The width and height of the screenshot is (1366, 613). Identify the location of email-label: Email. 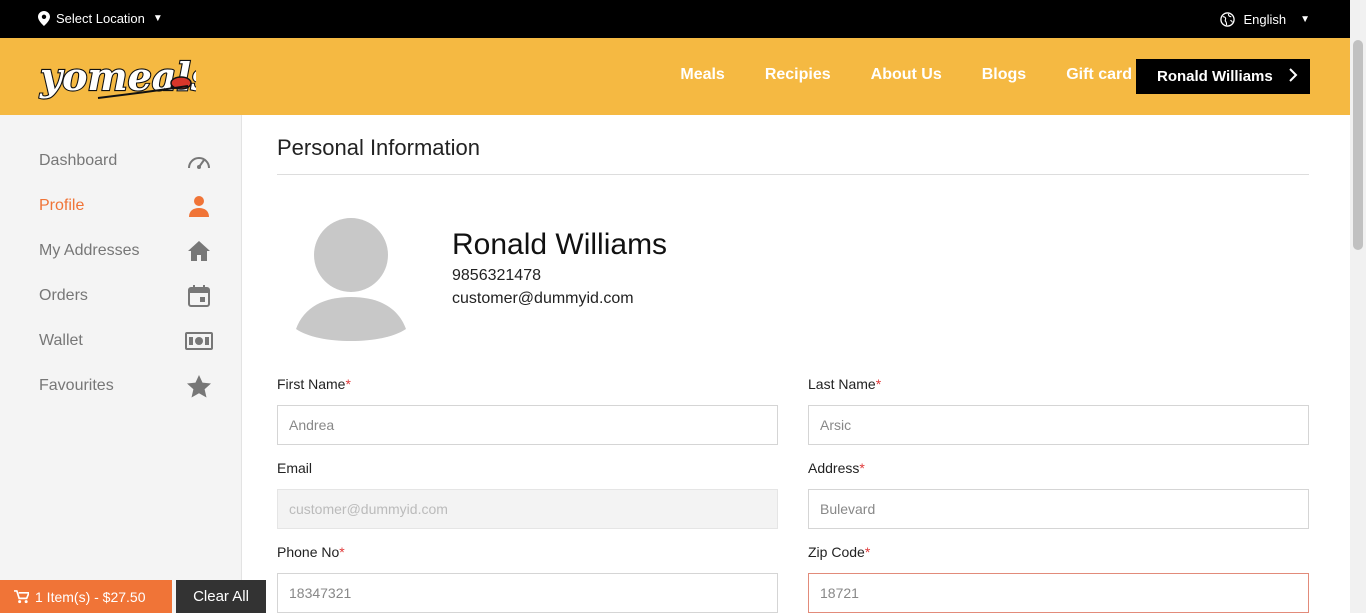
(294, 468).